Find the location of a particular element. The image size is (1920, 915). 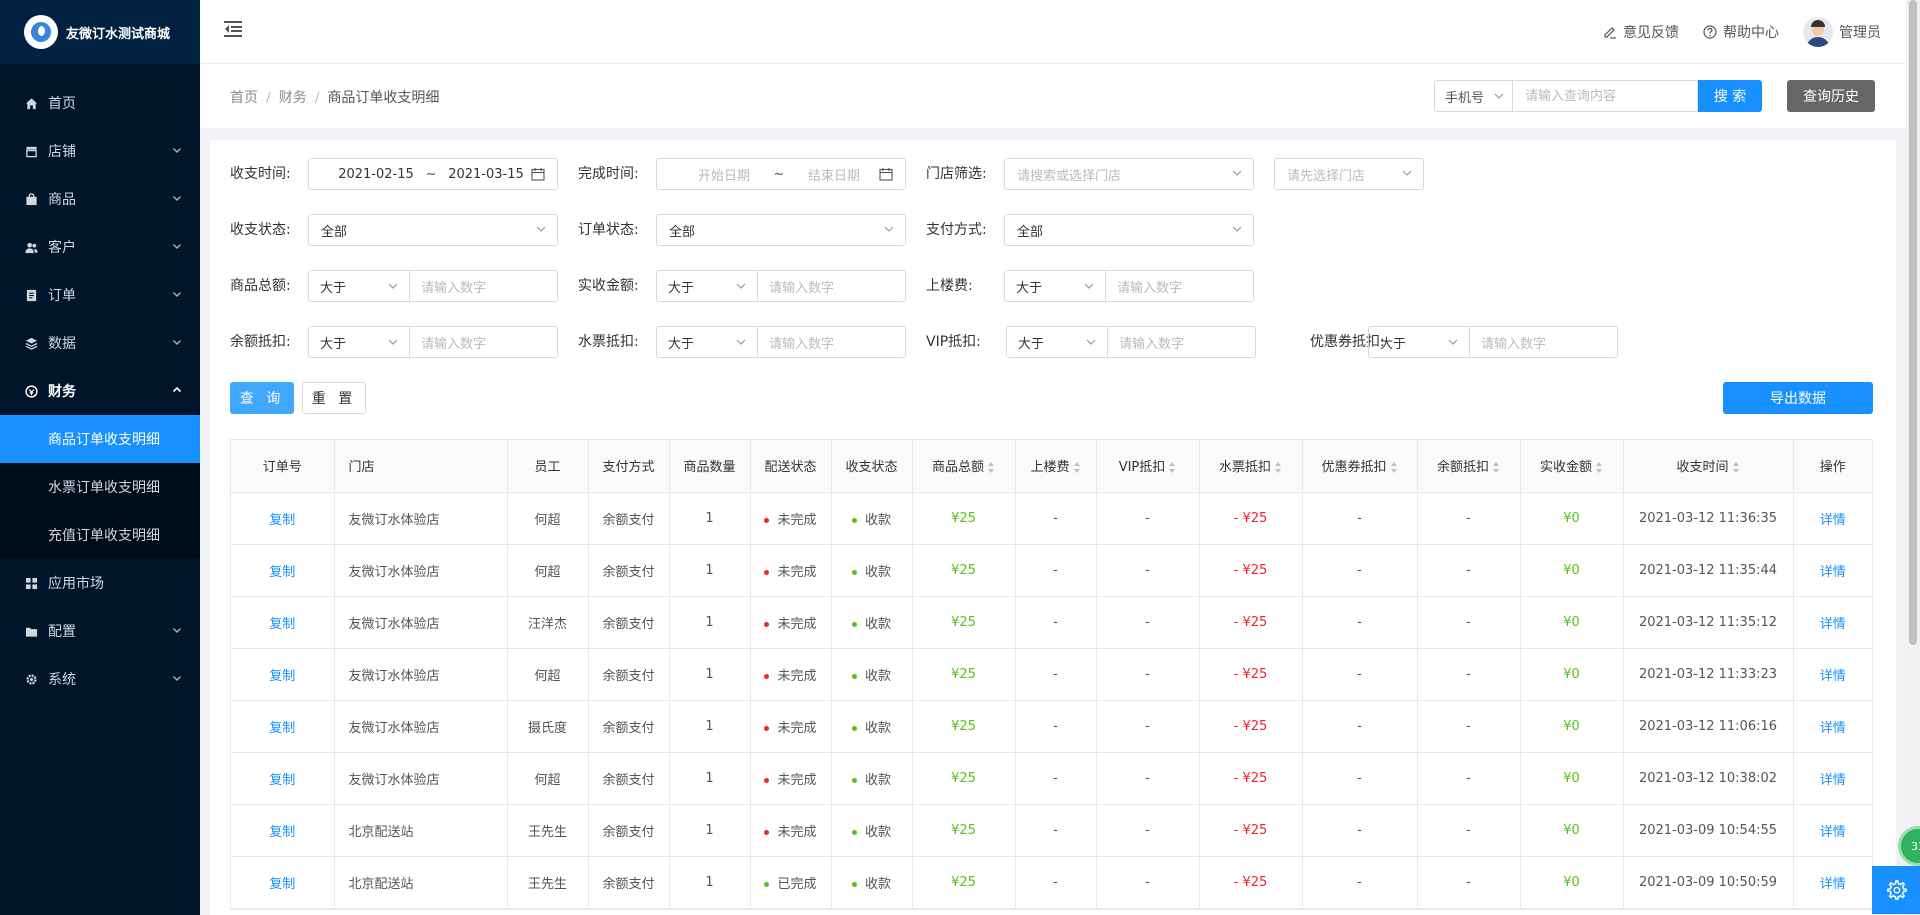

ticket-input: 请输入数字 is located at coordinates (832, 342).